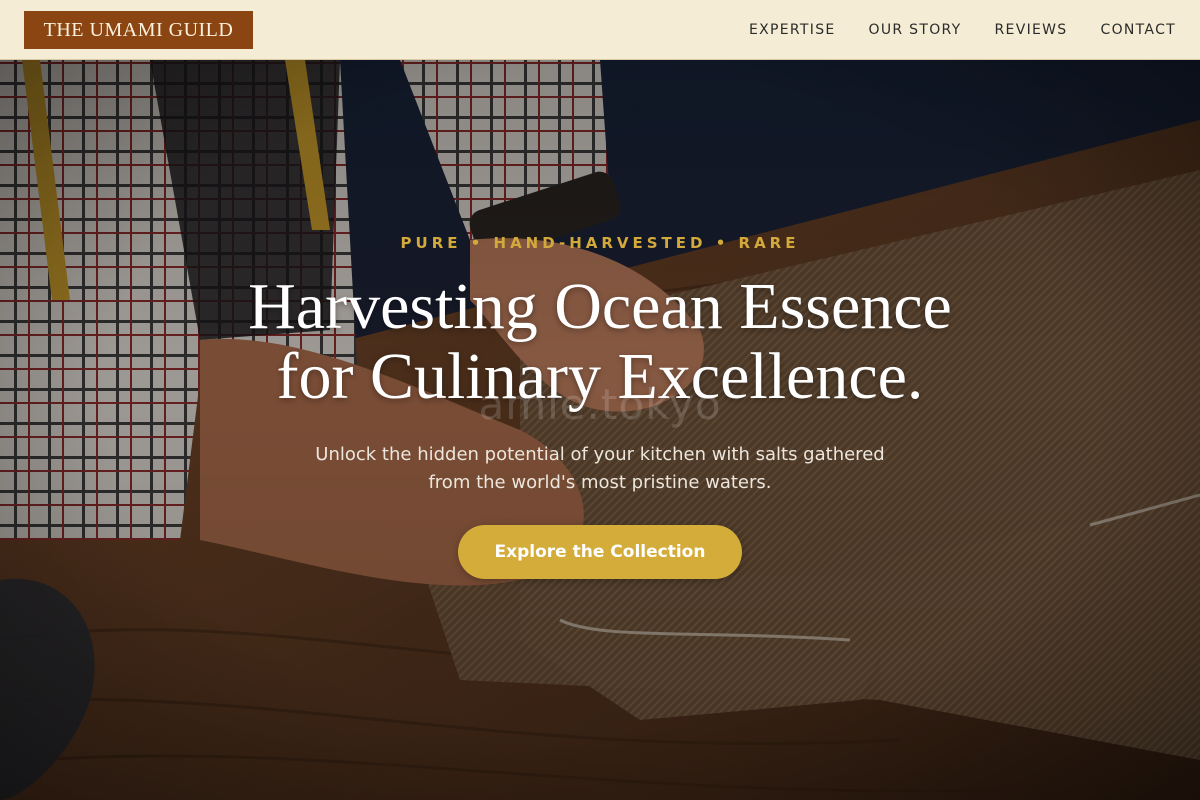 This screenshot has width=1200, height=800. I want to click on primary-nav: EXPERTISE OUR STORY REVIEWS CONTACT, so click(962, 30).